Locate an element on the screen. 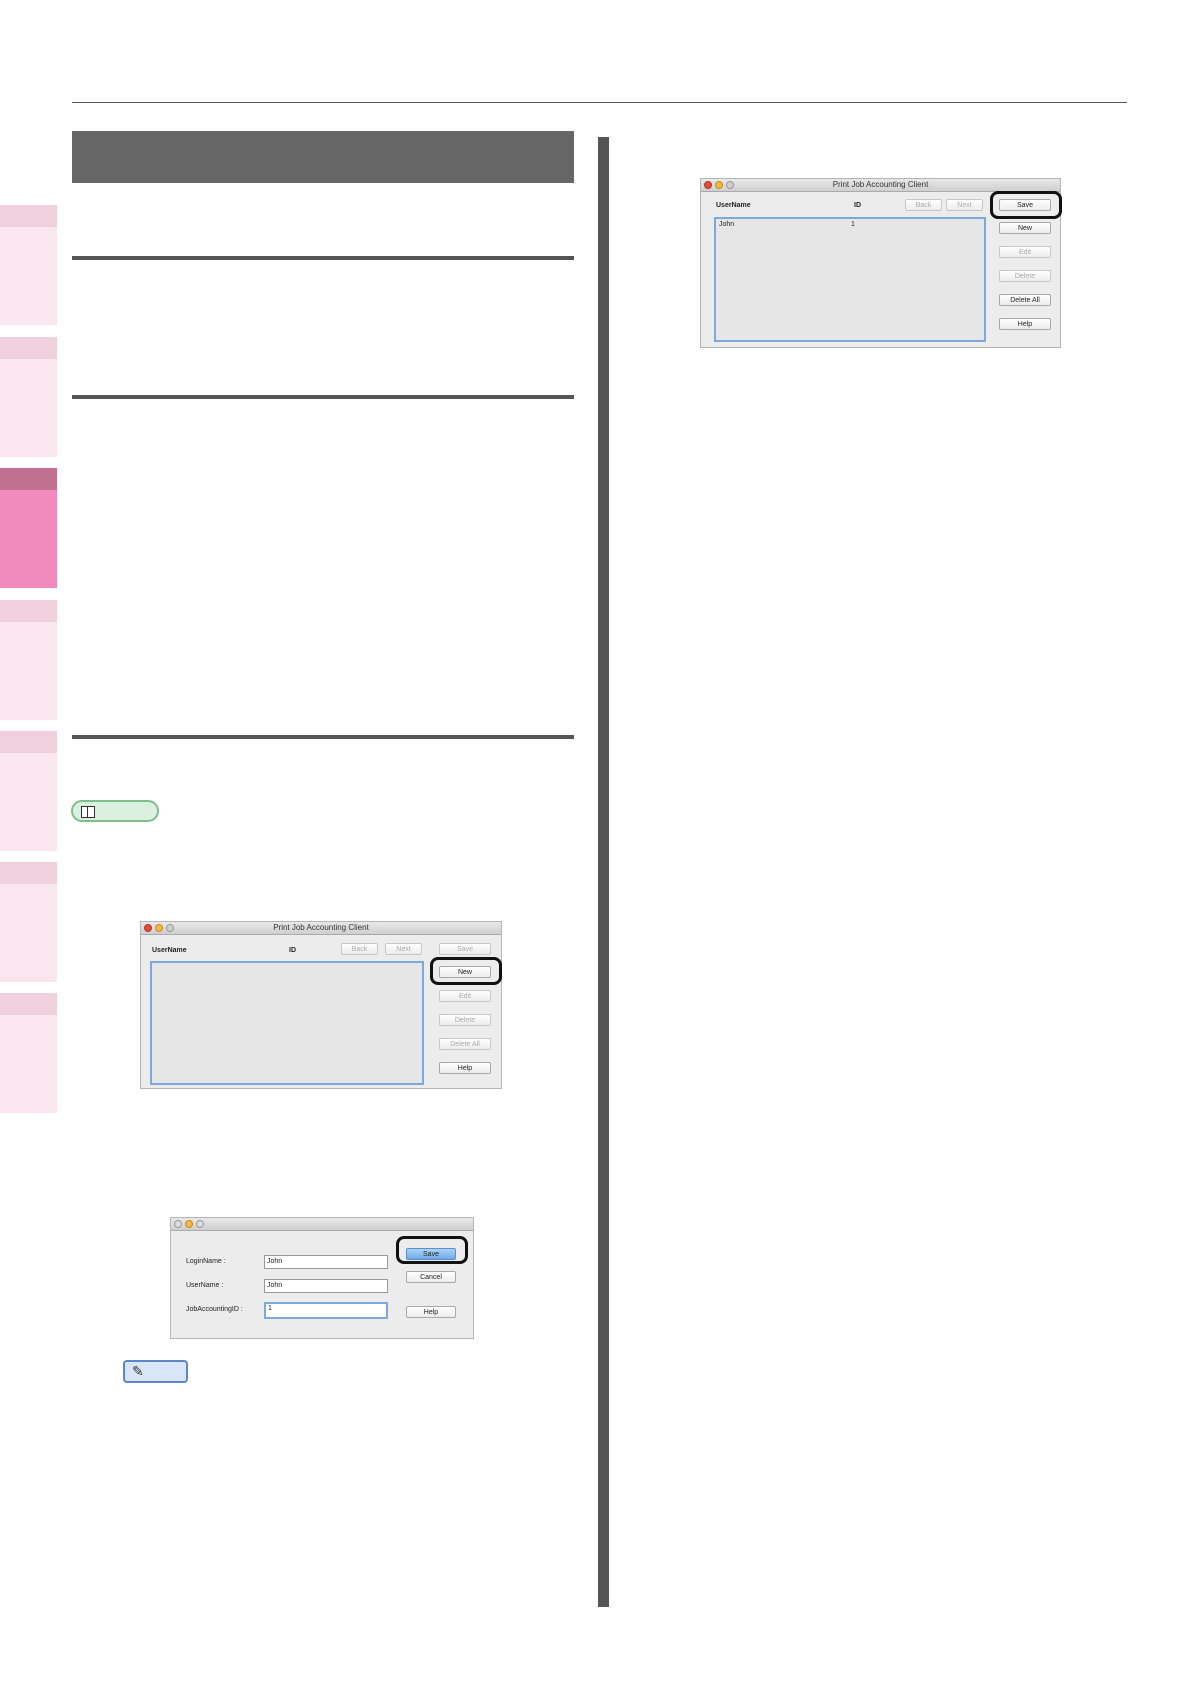 The image size is (1191, 1684). minimize-icon is located at coordinates (189, 1224).